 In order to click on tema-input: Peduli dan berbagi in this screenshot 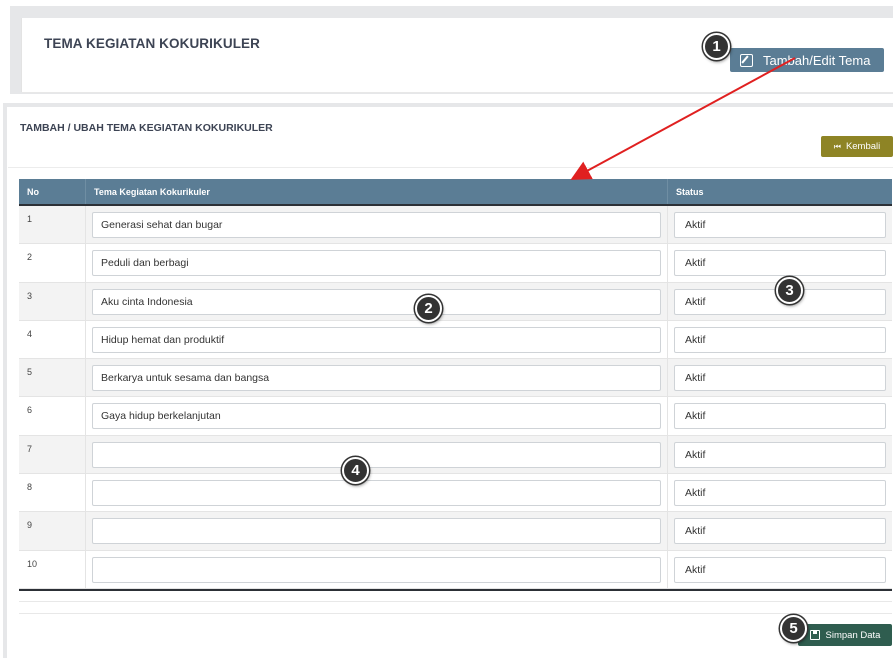, I will do `click(376, 263)`.